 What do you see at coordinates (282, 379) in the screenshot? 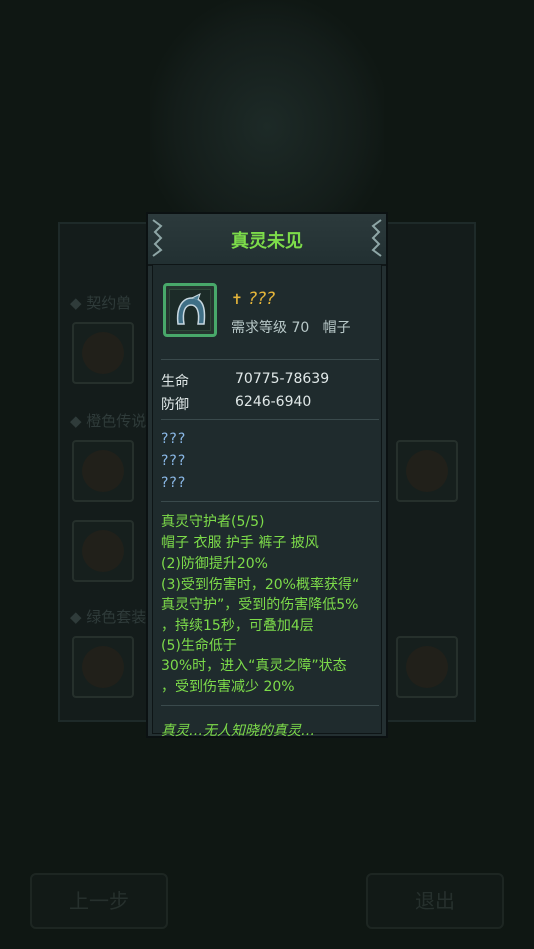
I see `stat-value-hp: 70775-78639` at bounding box center [282, 379].